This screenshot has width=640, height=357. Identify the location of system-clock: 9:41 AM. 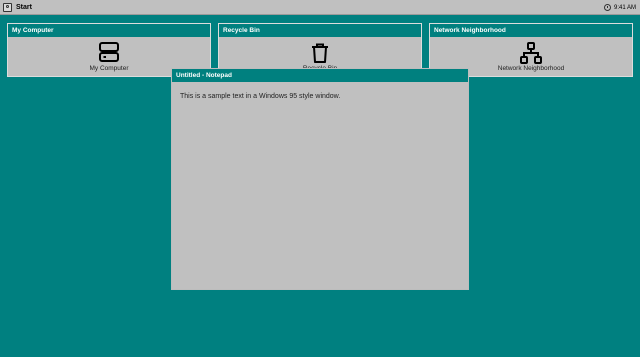
(619, 7).